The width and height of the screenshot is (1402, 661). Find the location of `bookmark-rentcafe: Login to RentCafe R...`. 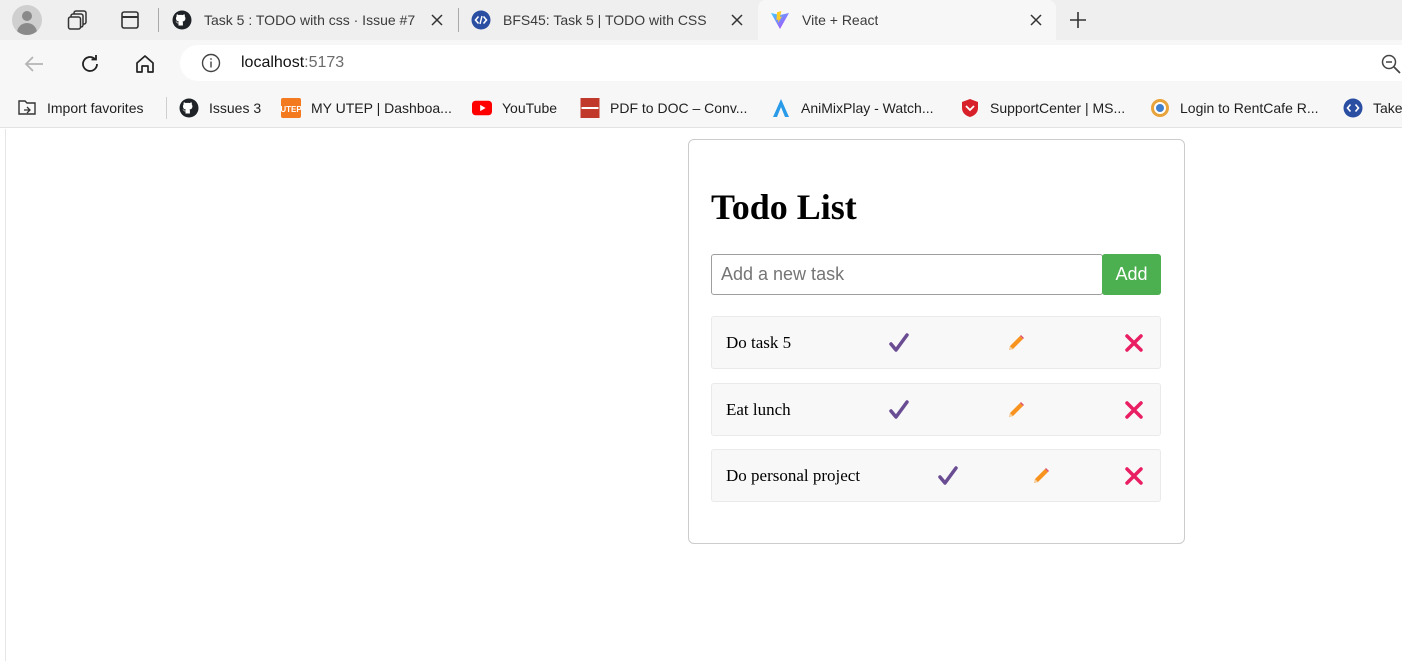

bookmark-rentcafe: Login to RentCafe R... is located at coordinates (1234, 108).